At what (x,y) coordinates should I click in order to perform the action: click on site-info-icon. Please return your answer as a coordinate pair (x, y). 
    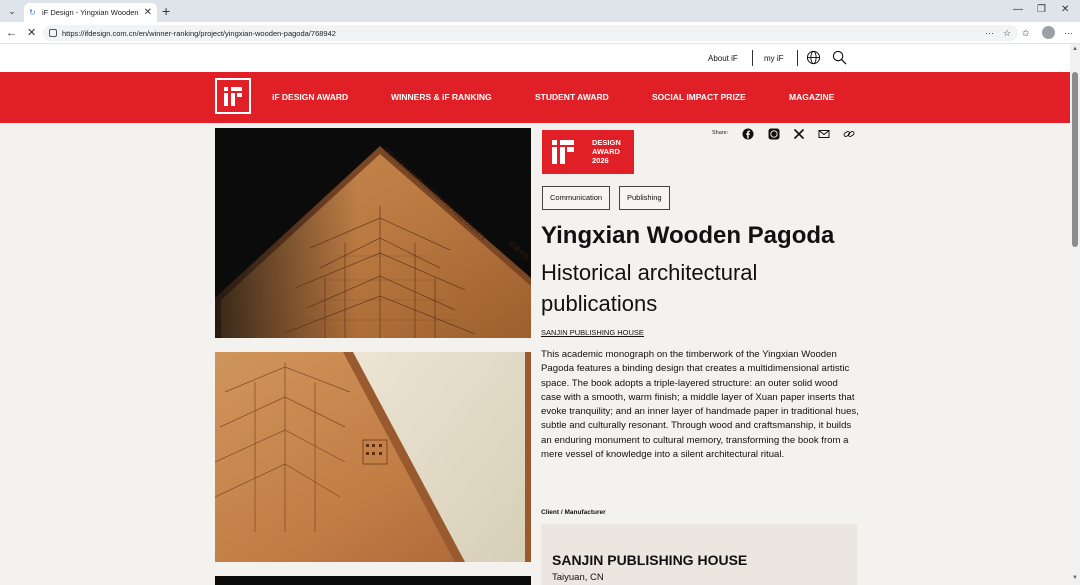
    Looking at the image, I should click on (53, 33).